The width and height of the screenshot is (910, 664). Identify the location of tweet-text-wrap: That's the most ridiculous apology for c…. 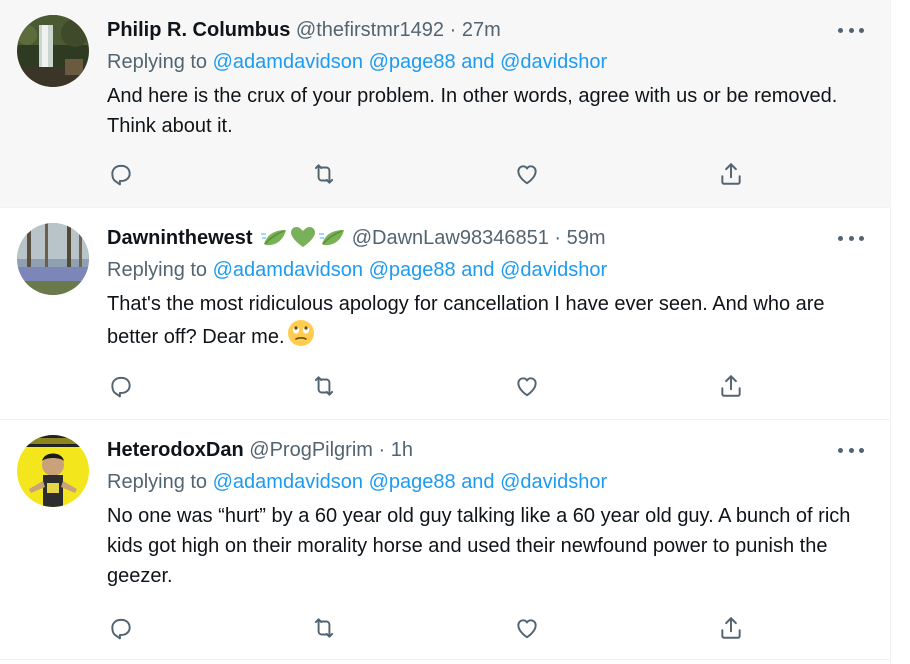
(487, 322).